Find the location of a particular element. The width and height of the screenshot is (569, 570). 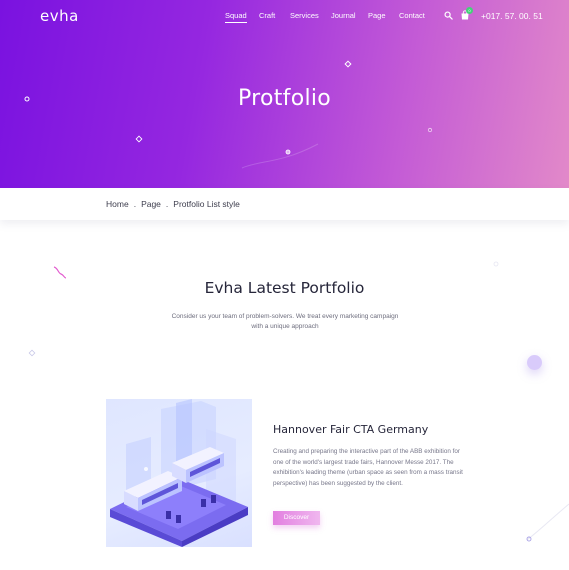

nav-item-craft: Craft is located at coordinates (267, 15).